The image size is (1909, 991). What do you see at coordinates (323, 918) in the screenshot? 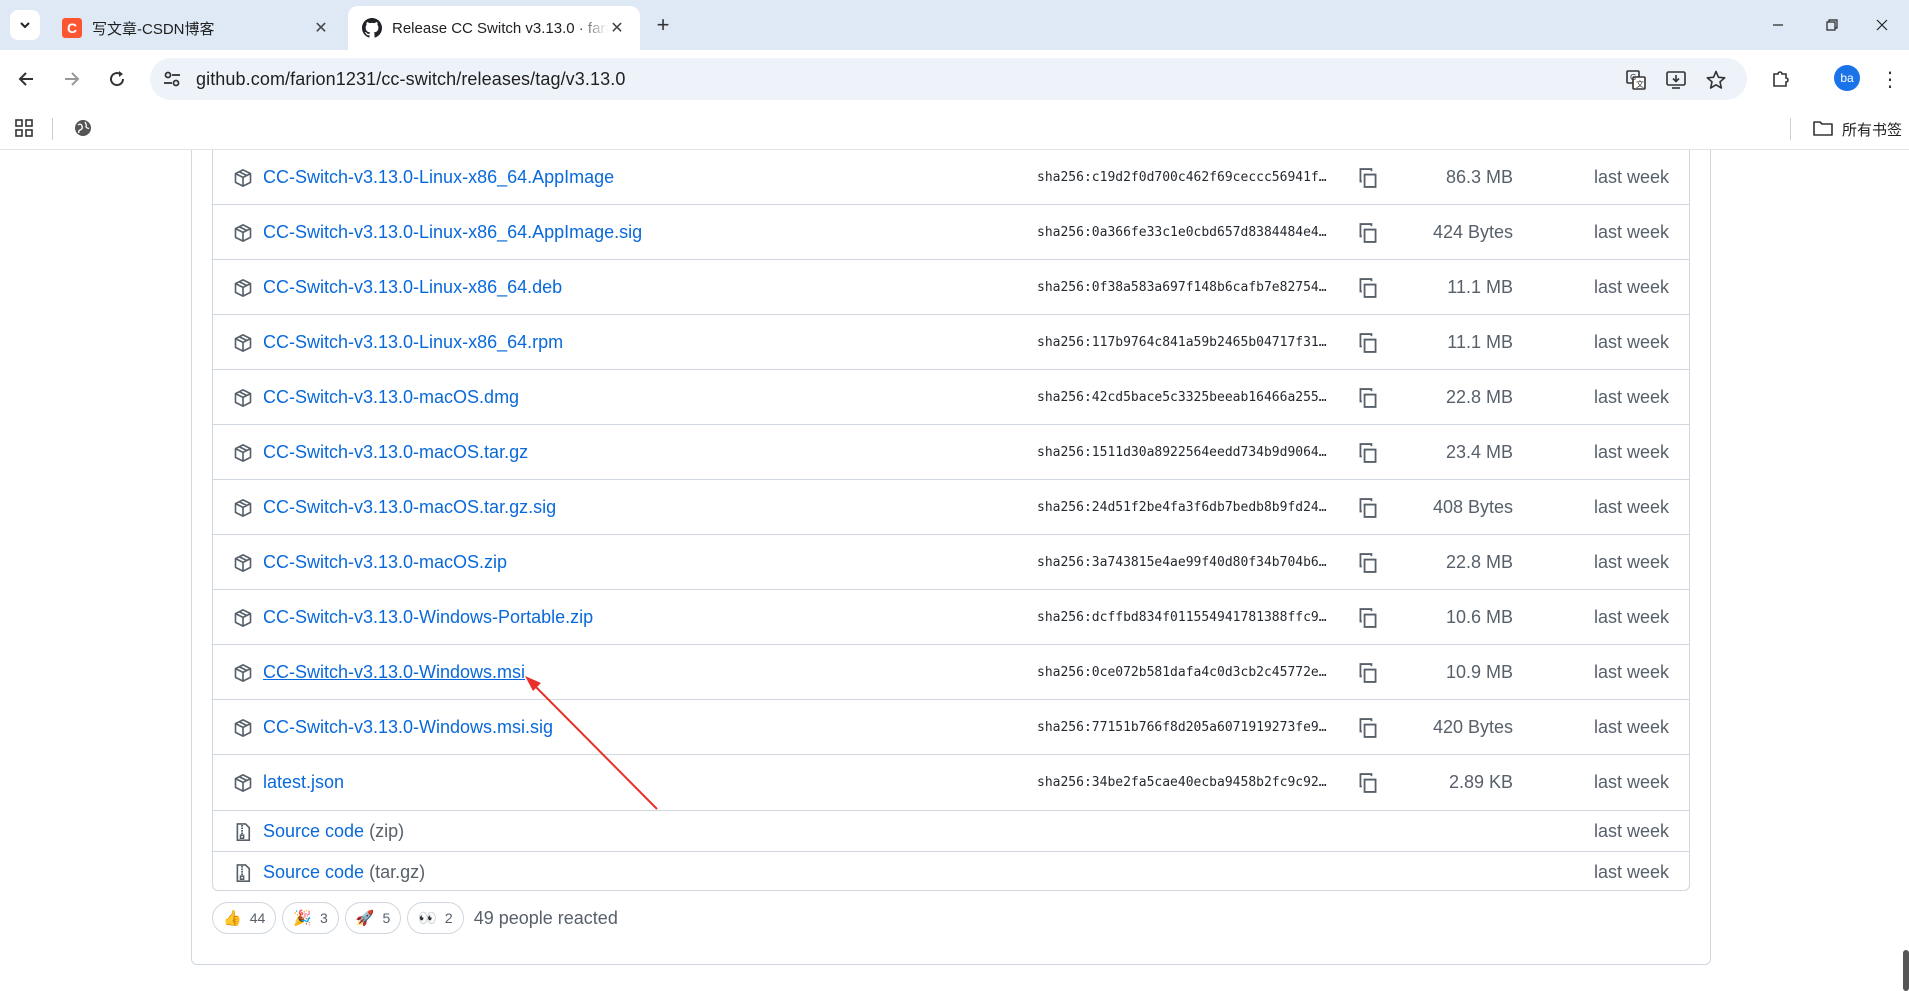
I see `reaction-count: 3` at bounding box center [323, 918].